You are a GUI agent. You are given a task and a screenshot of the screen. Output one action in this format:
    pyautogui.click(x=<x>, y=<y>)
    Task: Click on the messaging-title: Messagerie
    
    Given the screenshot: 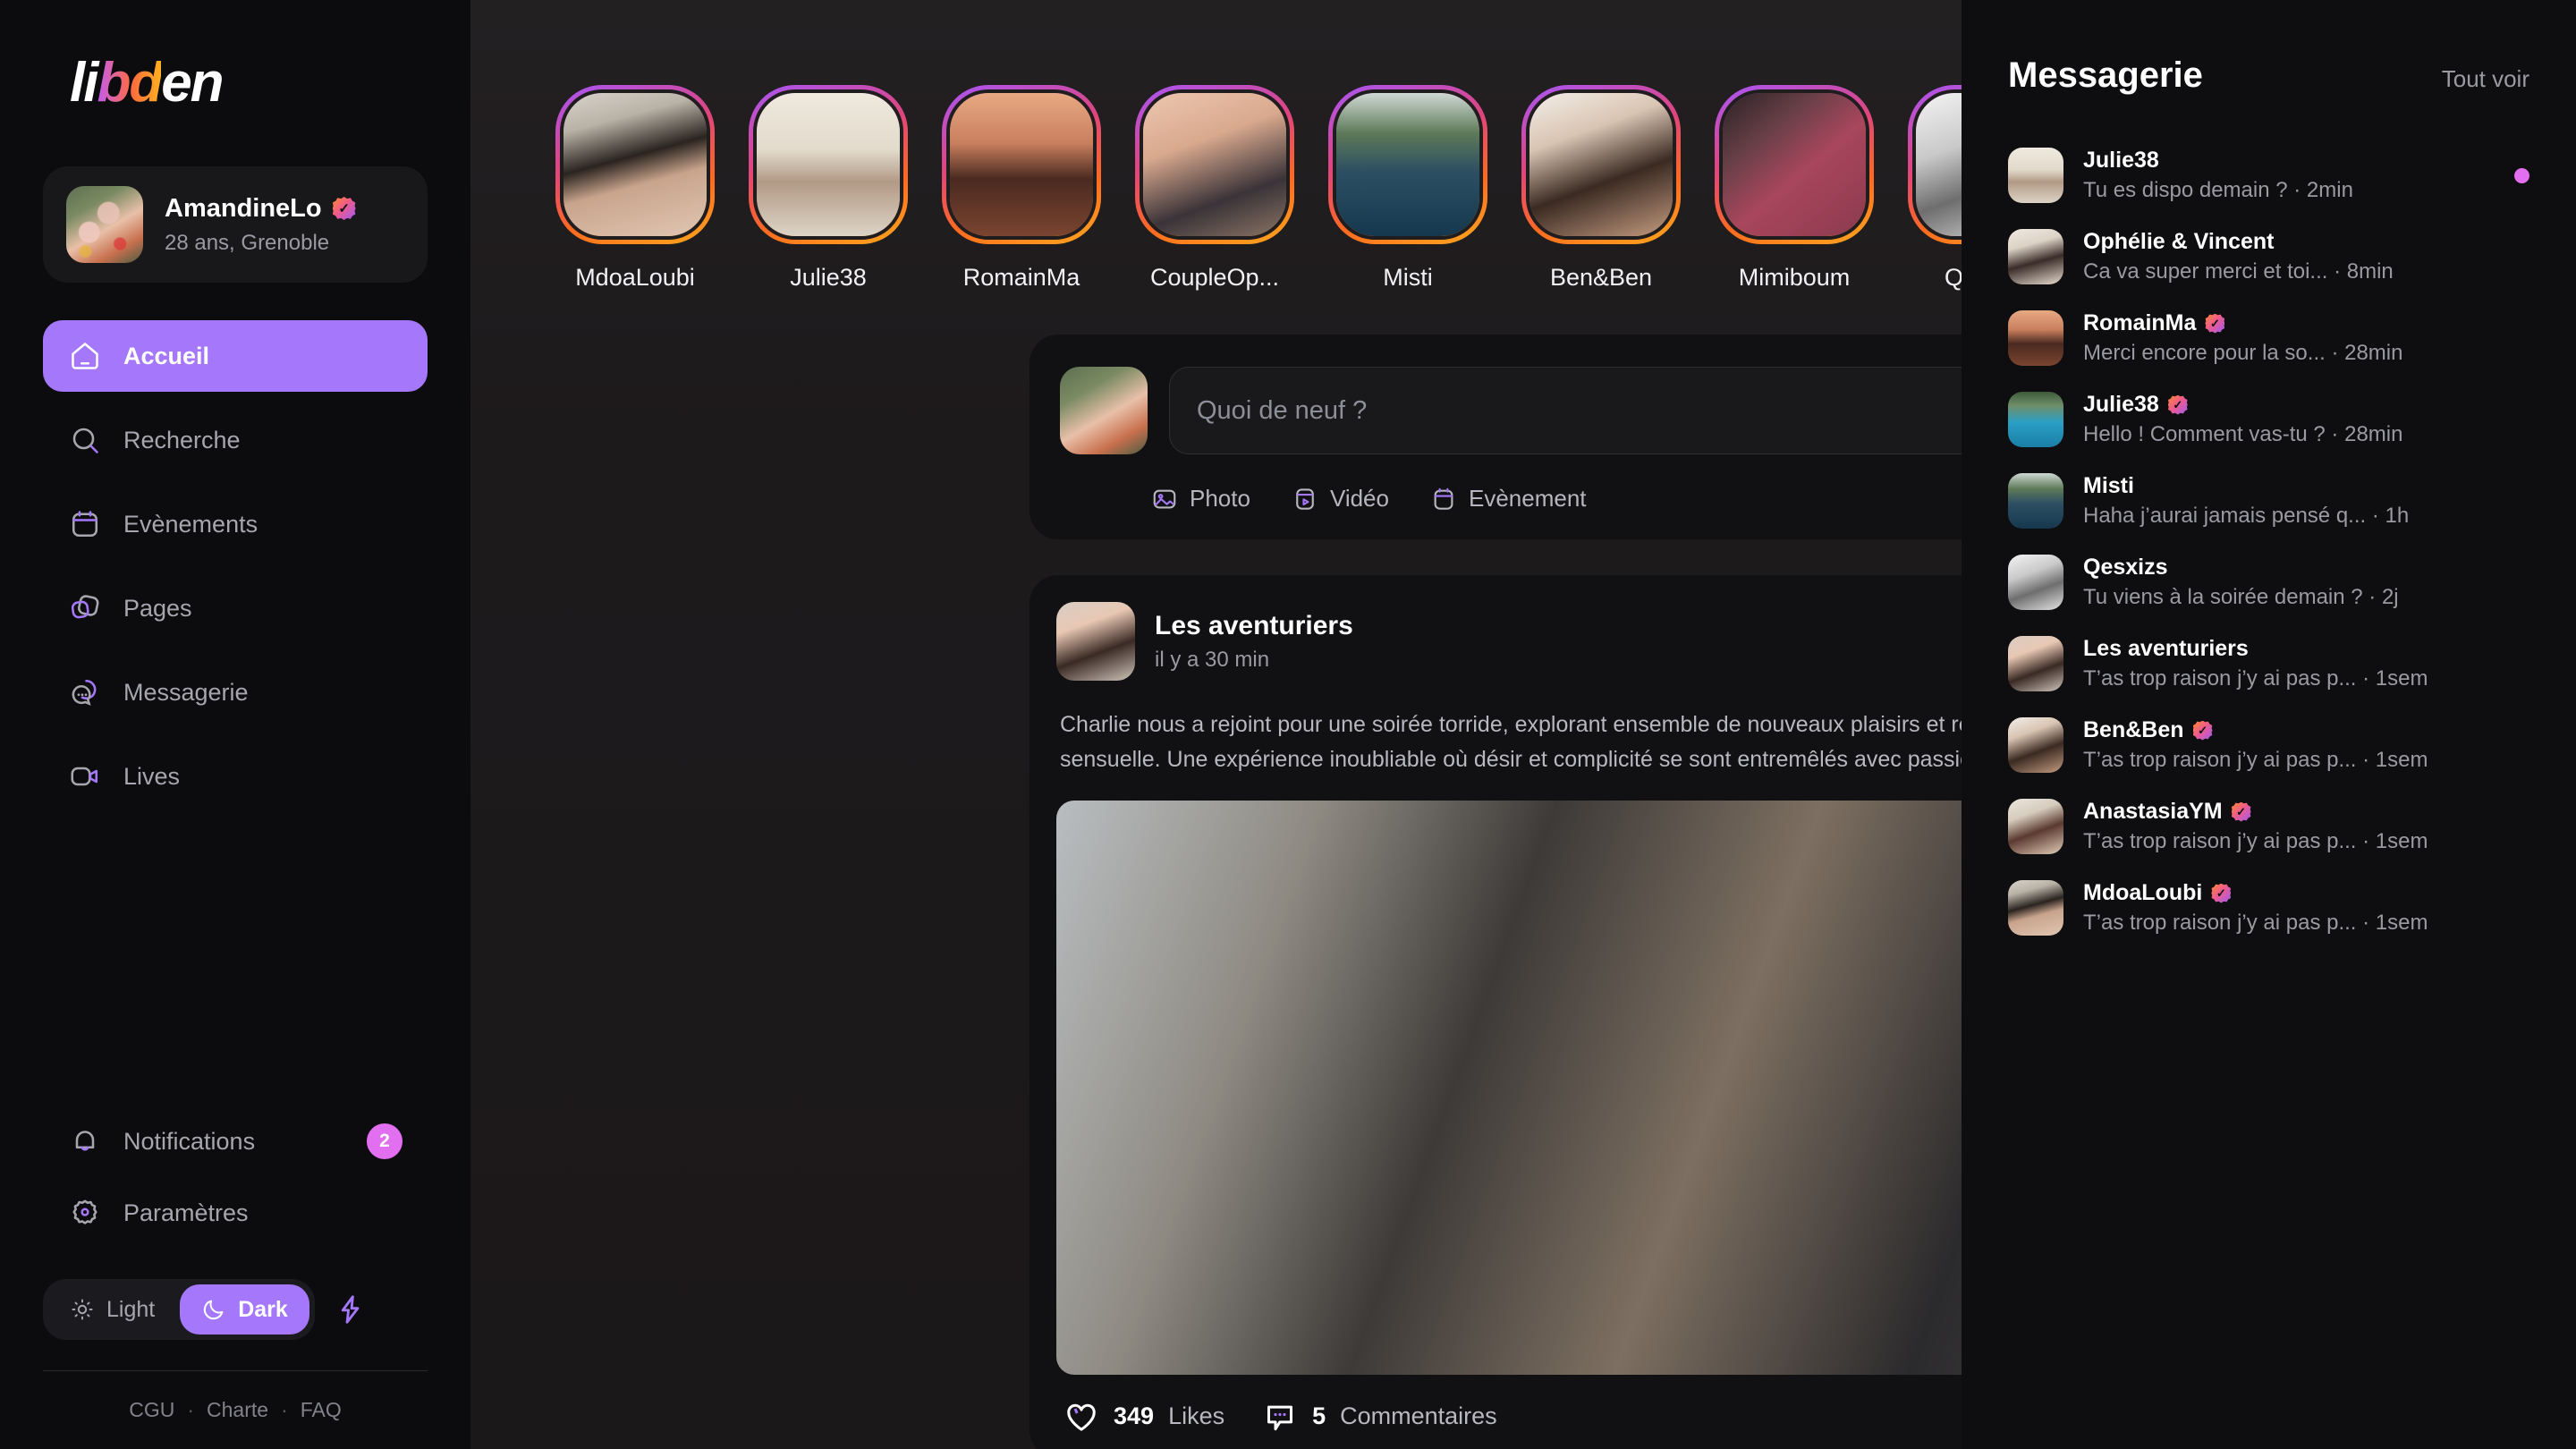 What is the action you would take?
    pyautogui.click(x=2105, y=75)
    